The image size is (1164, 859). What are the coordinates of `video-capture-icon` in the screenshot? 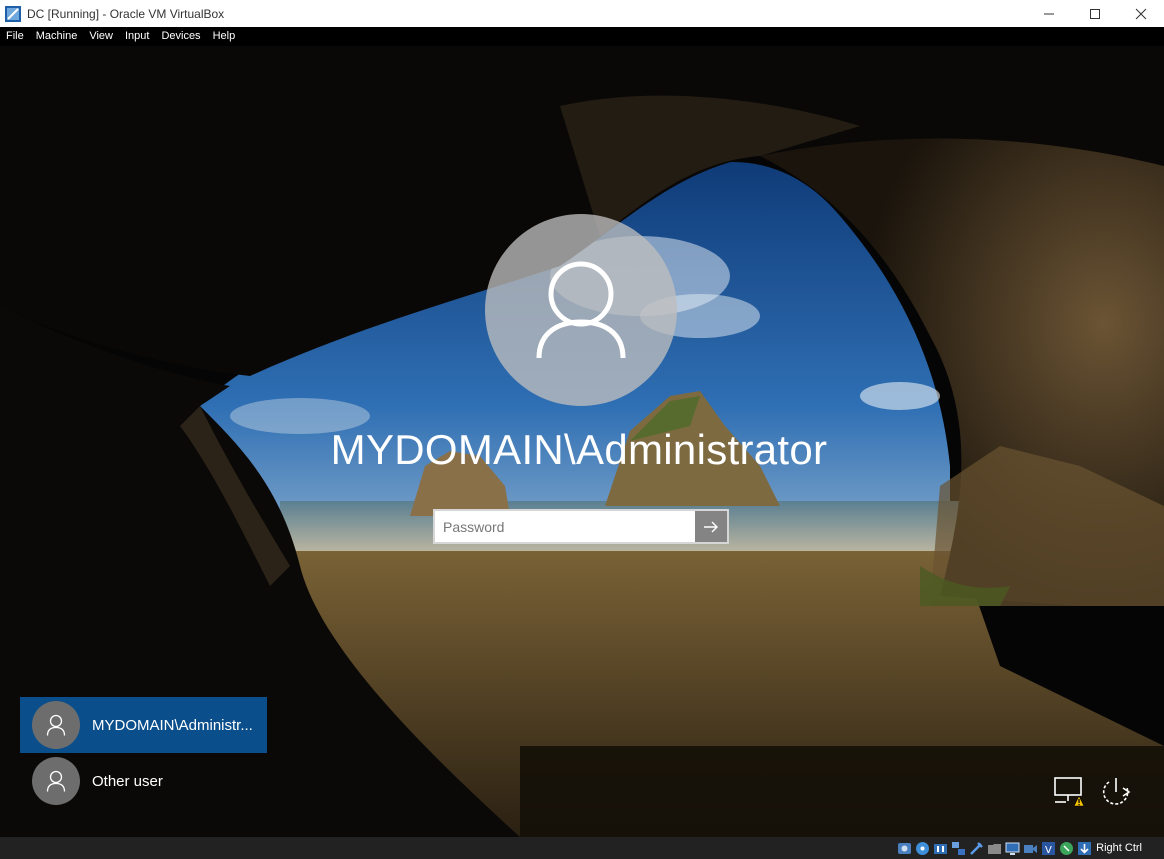 It's located at (1030, 848).